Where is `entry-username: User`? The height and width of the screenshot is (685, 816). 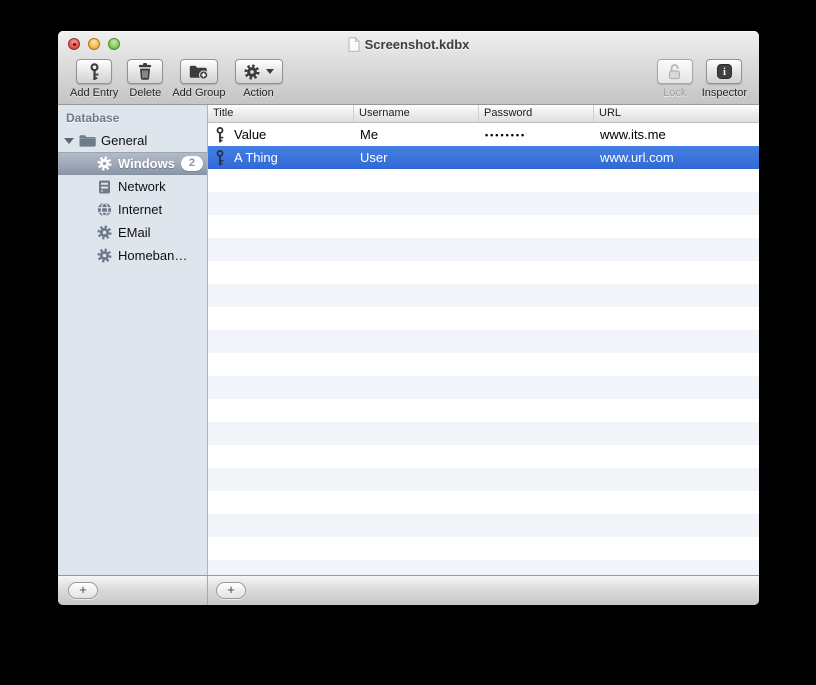
entry-username: User is located at coordinates (374, 157).